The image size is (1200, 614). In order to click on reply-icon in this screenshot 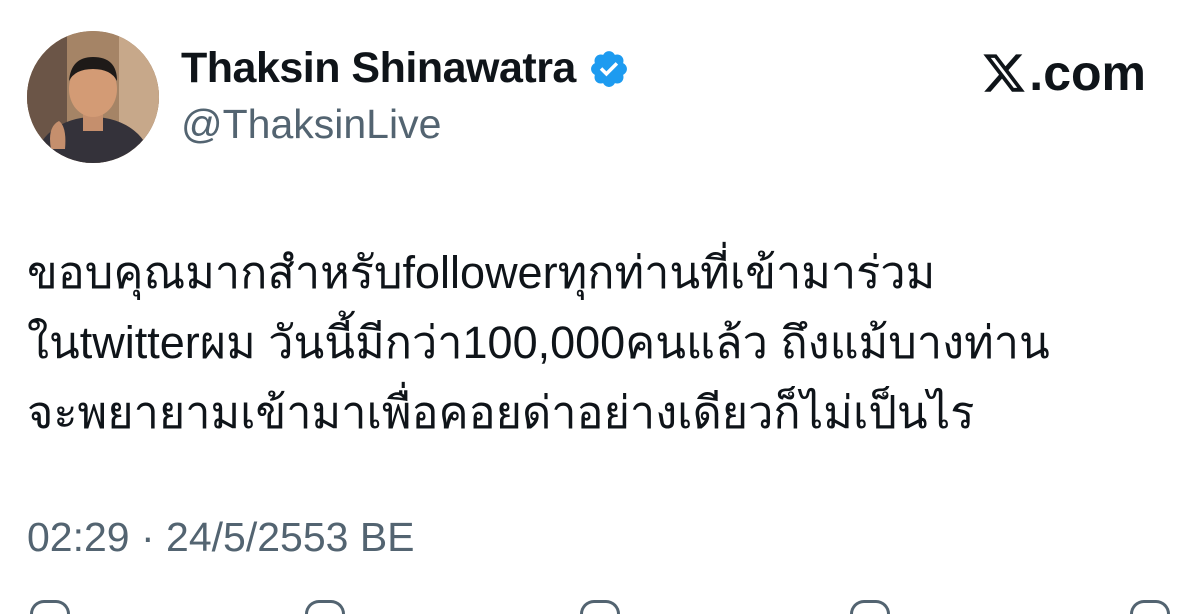, I will do `click(50, 607)`.